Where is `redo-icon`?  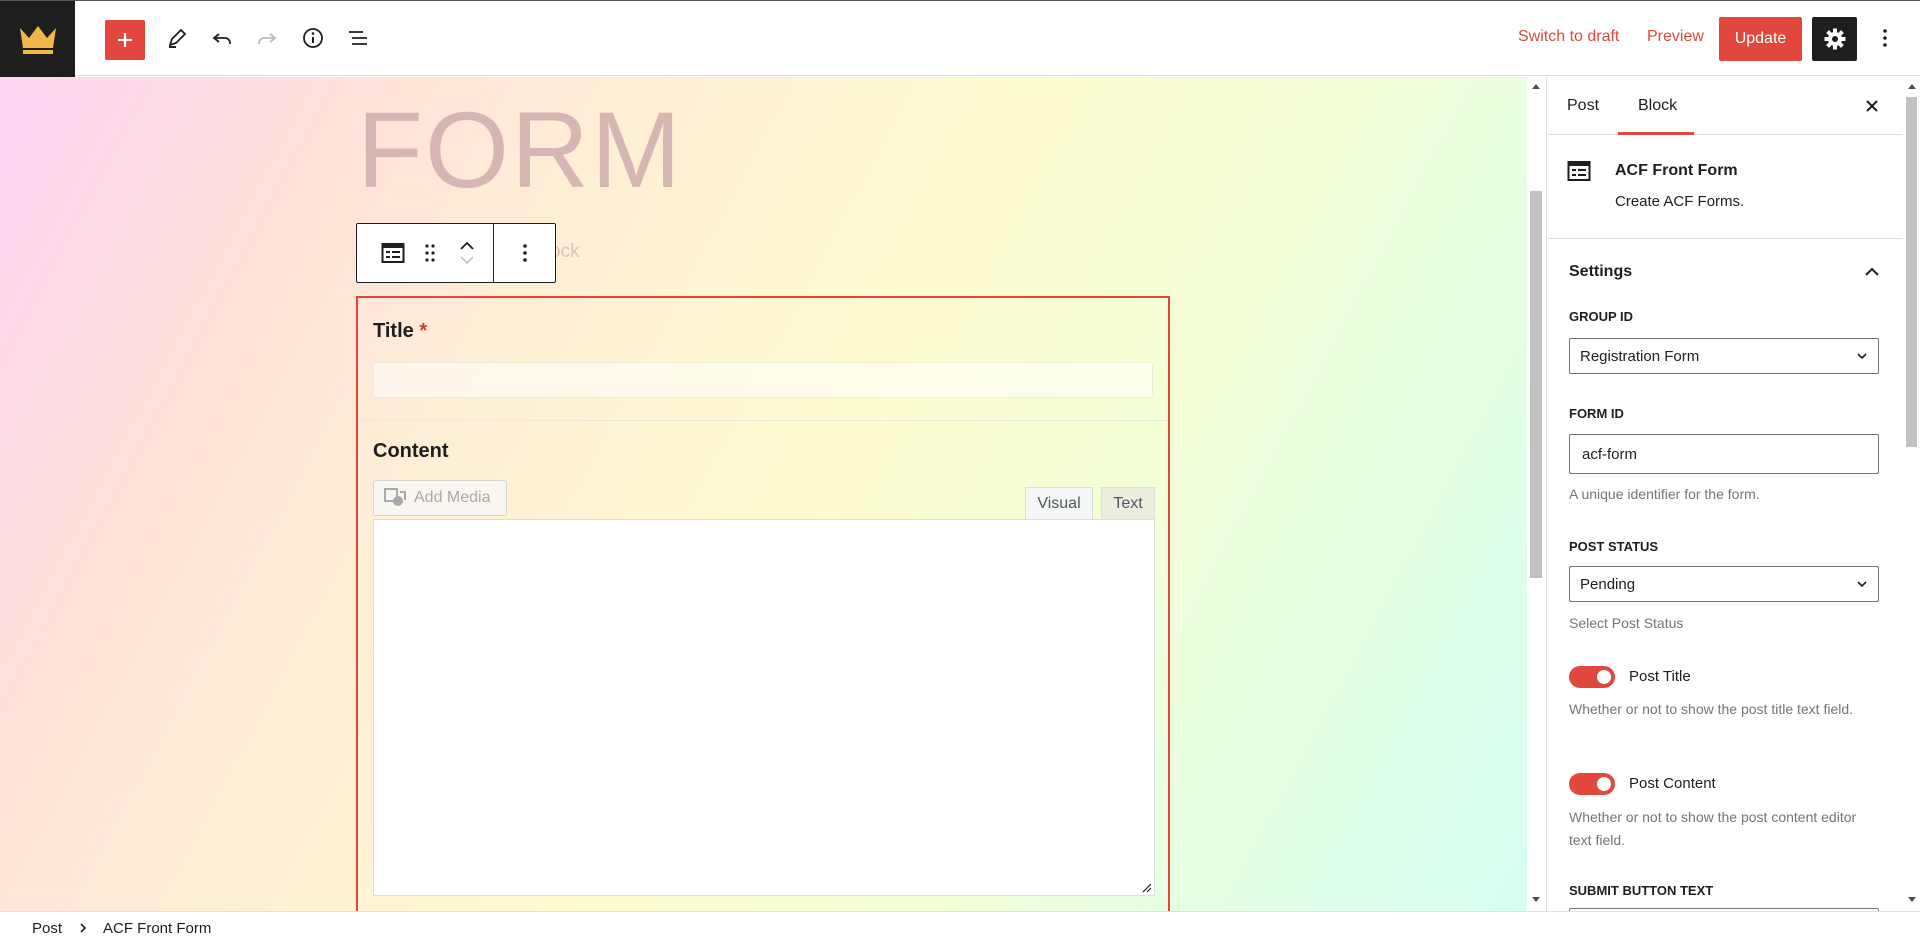 redo-icon is located at coordinates (267, 38).